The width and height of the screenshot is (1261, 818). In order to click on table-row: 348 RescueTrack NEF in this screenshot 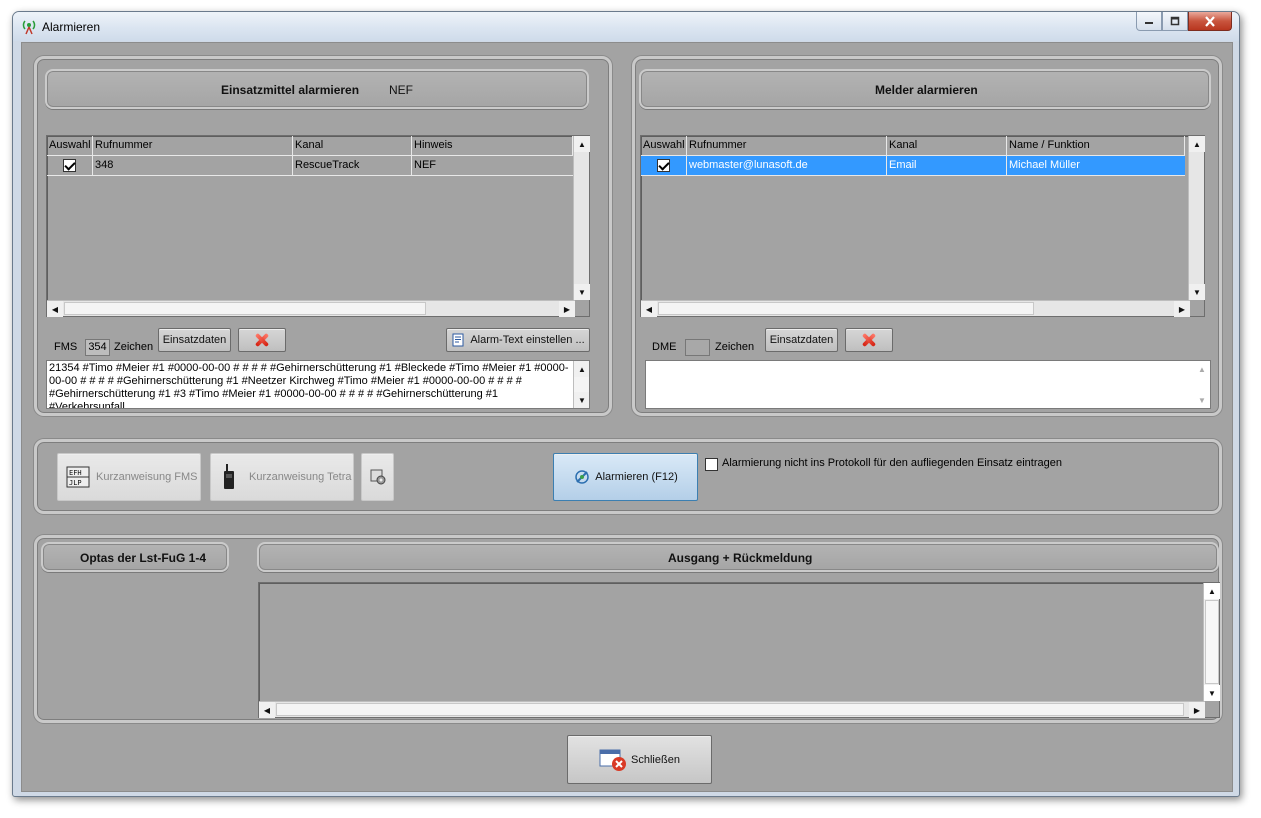, I will do `click(310, 166)`.